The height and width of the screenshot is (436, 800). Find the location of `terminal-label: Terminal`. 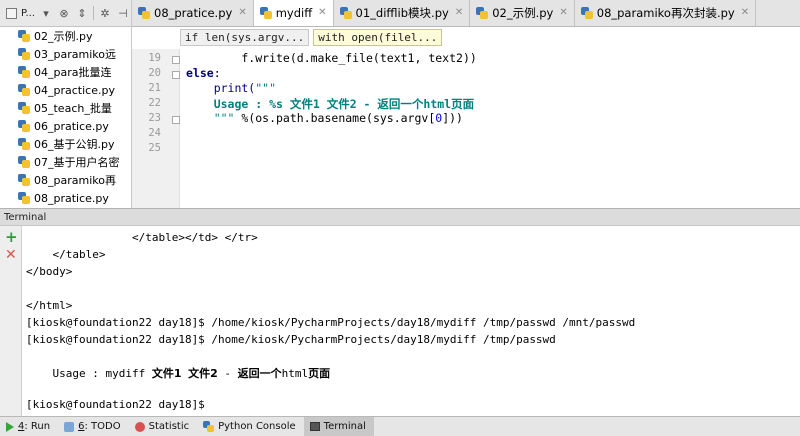

terminal-label: Terminal is located at coordinates (344, 426).